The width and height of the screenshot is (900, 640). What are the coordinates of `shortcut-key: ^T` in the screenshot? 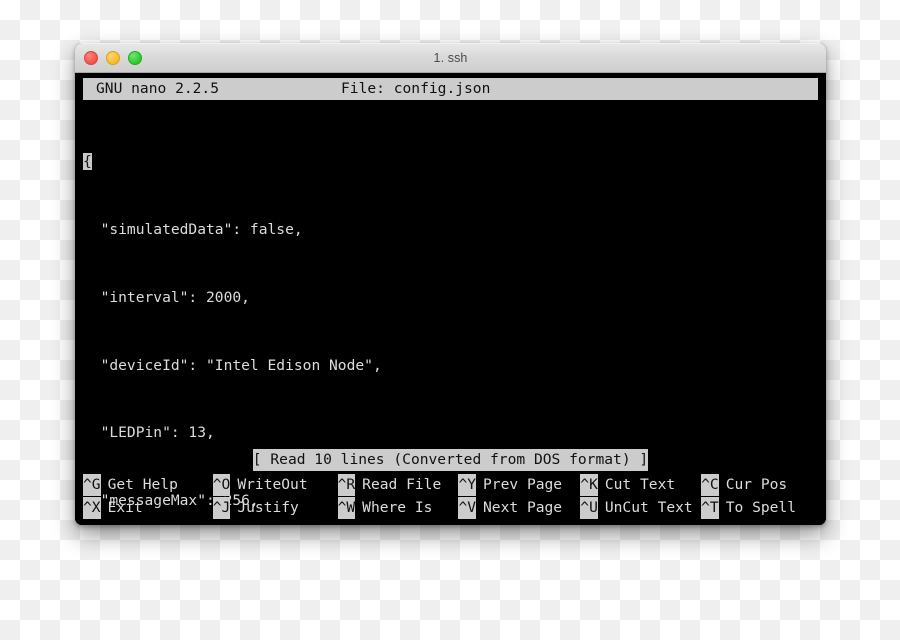 It's located at (710, 507).